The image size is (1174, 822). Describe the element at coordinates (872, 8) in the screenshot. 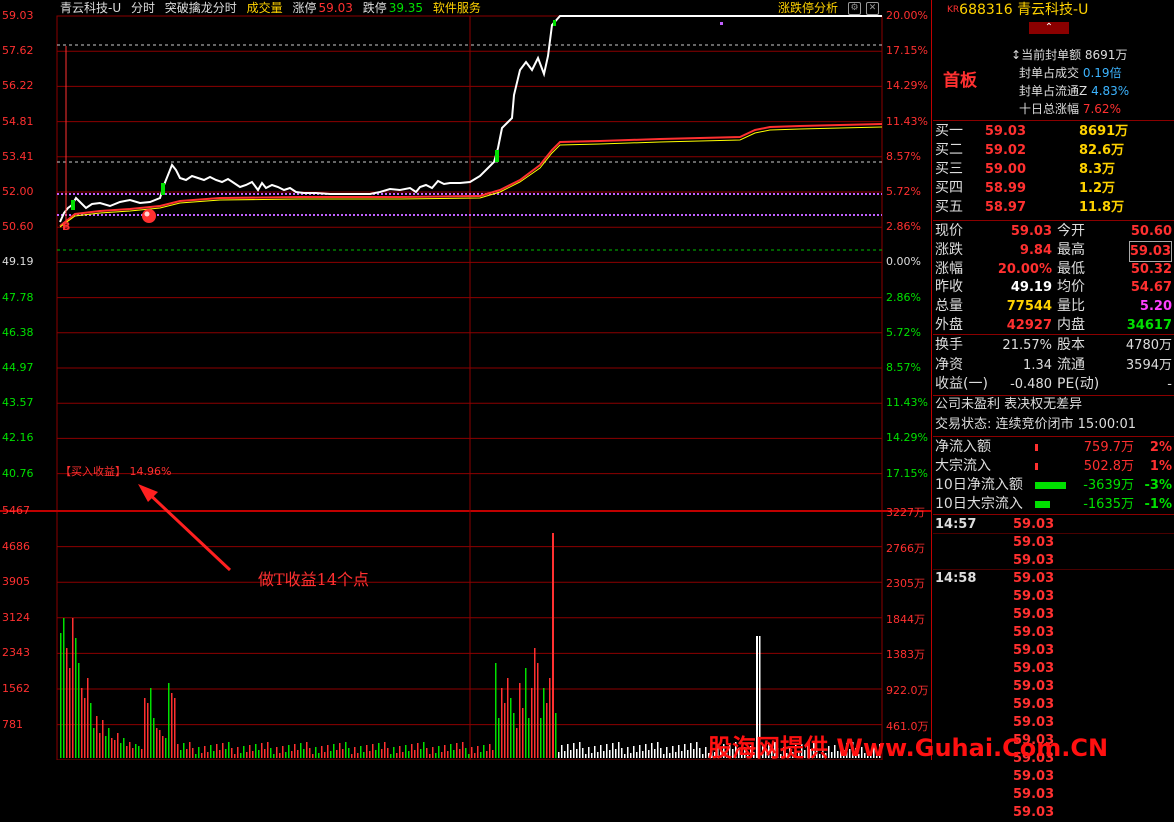

I see `close-icon: ✕` at that location.